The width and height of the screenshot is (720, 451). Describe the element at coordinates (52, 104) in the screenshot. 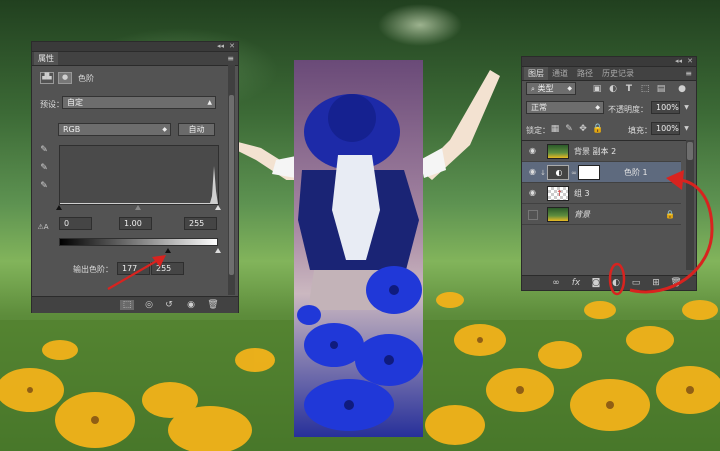

I see `preset-label: 预设：` at that location.